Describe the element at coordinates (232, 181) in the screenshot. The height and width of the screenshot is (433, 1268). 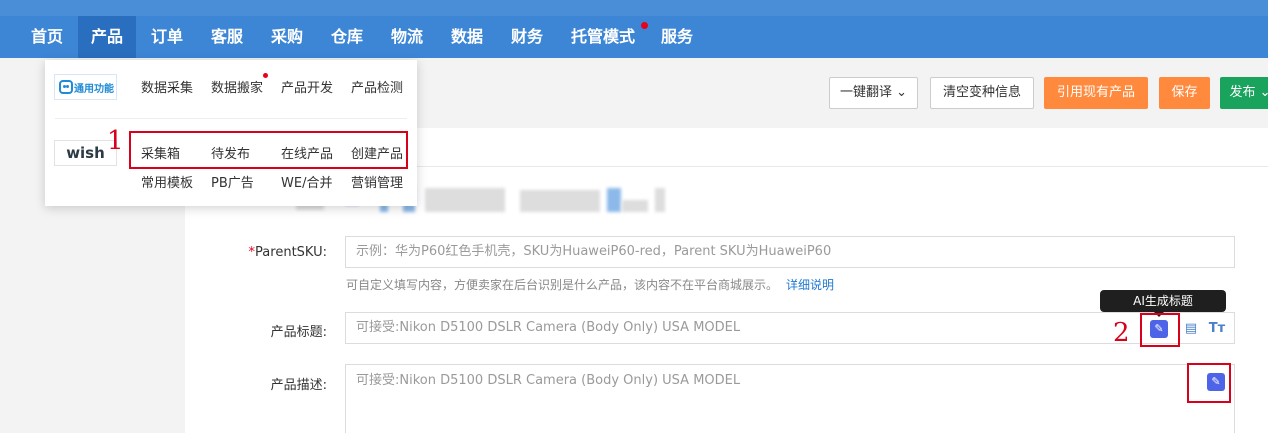
I see `menu-pb-ads: PB广告` at that location.